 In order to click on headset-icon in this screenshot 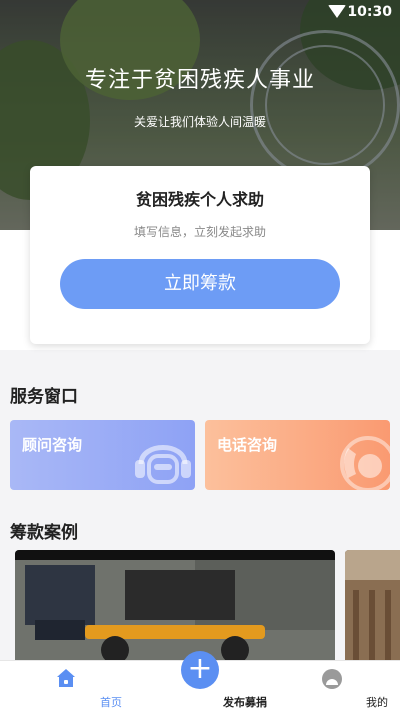, I will do `click(163, 464)`.